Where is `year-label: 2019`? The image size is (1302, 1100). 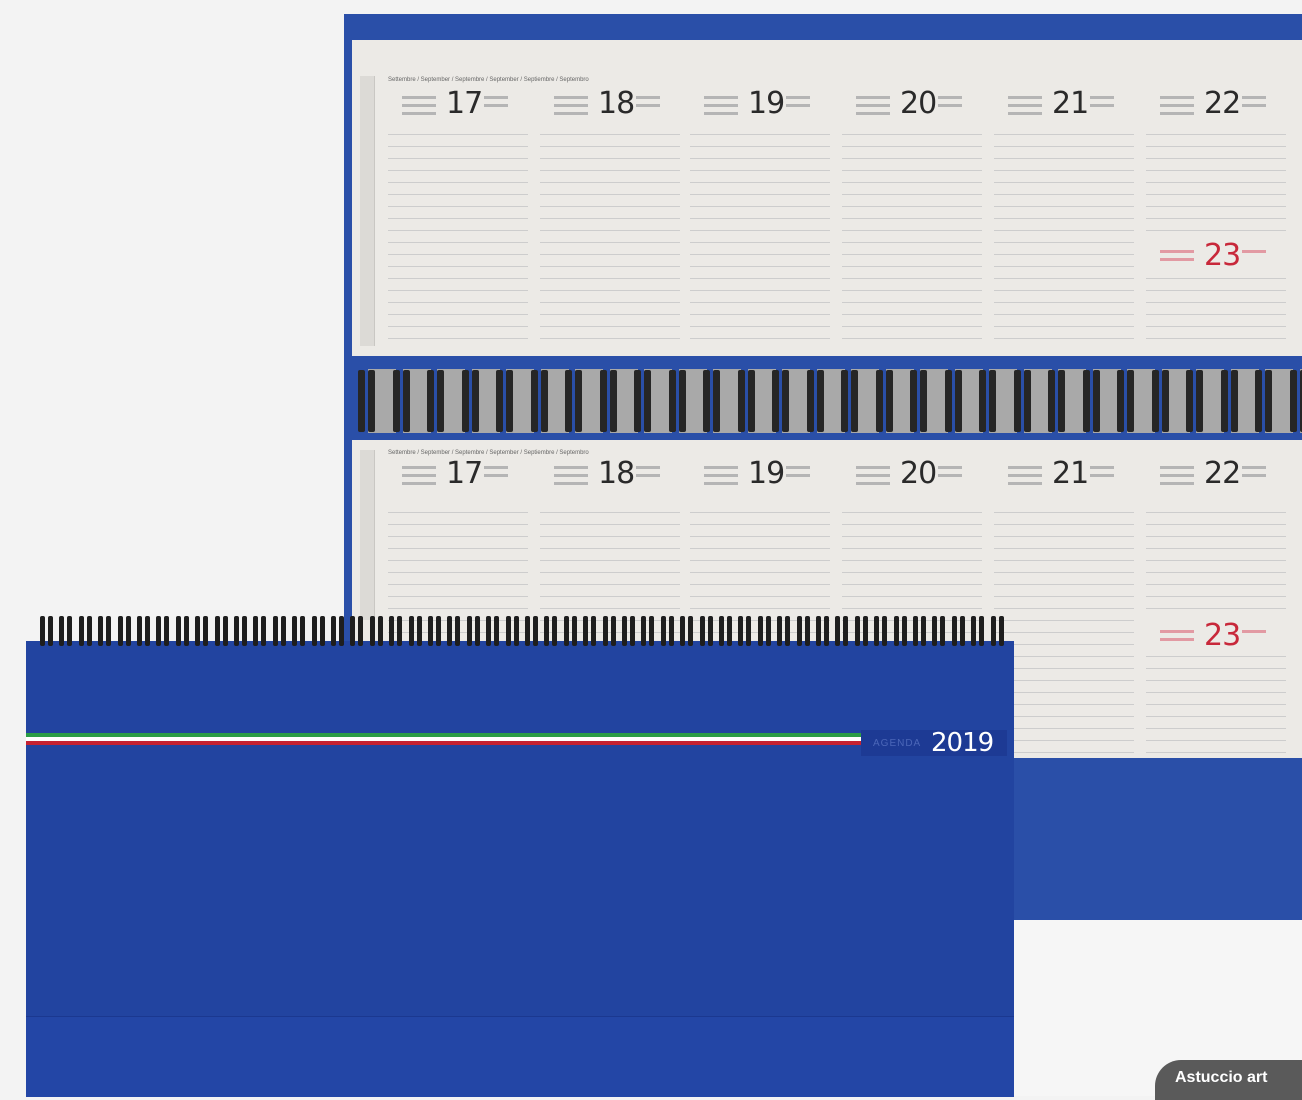 year-label: 2019 is located at coordinates (962, 743).